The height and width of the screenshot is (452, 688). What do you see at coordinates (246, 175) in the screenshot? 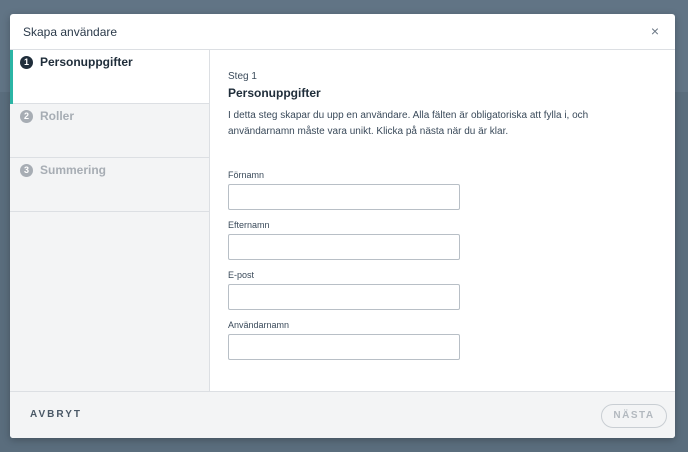
I see `first-name-label: Förnamn` at bounding box center [246, 175].